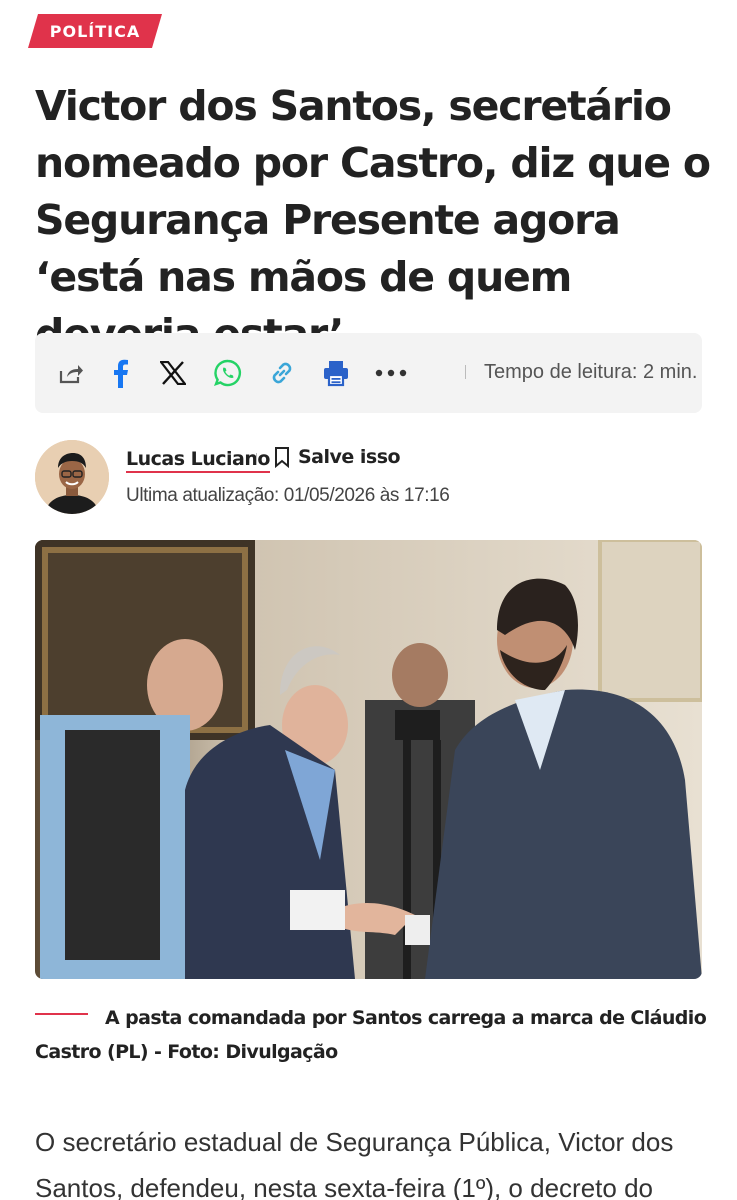 Image resolution: width=737 pixels, height=1200 pixels. Describe the element at coordinates (72, 477) in the screenshot. I see `author-avatar` at that location.